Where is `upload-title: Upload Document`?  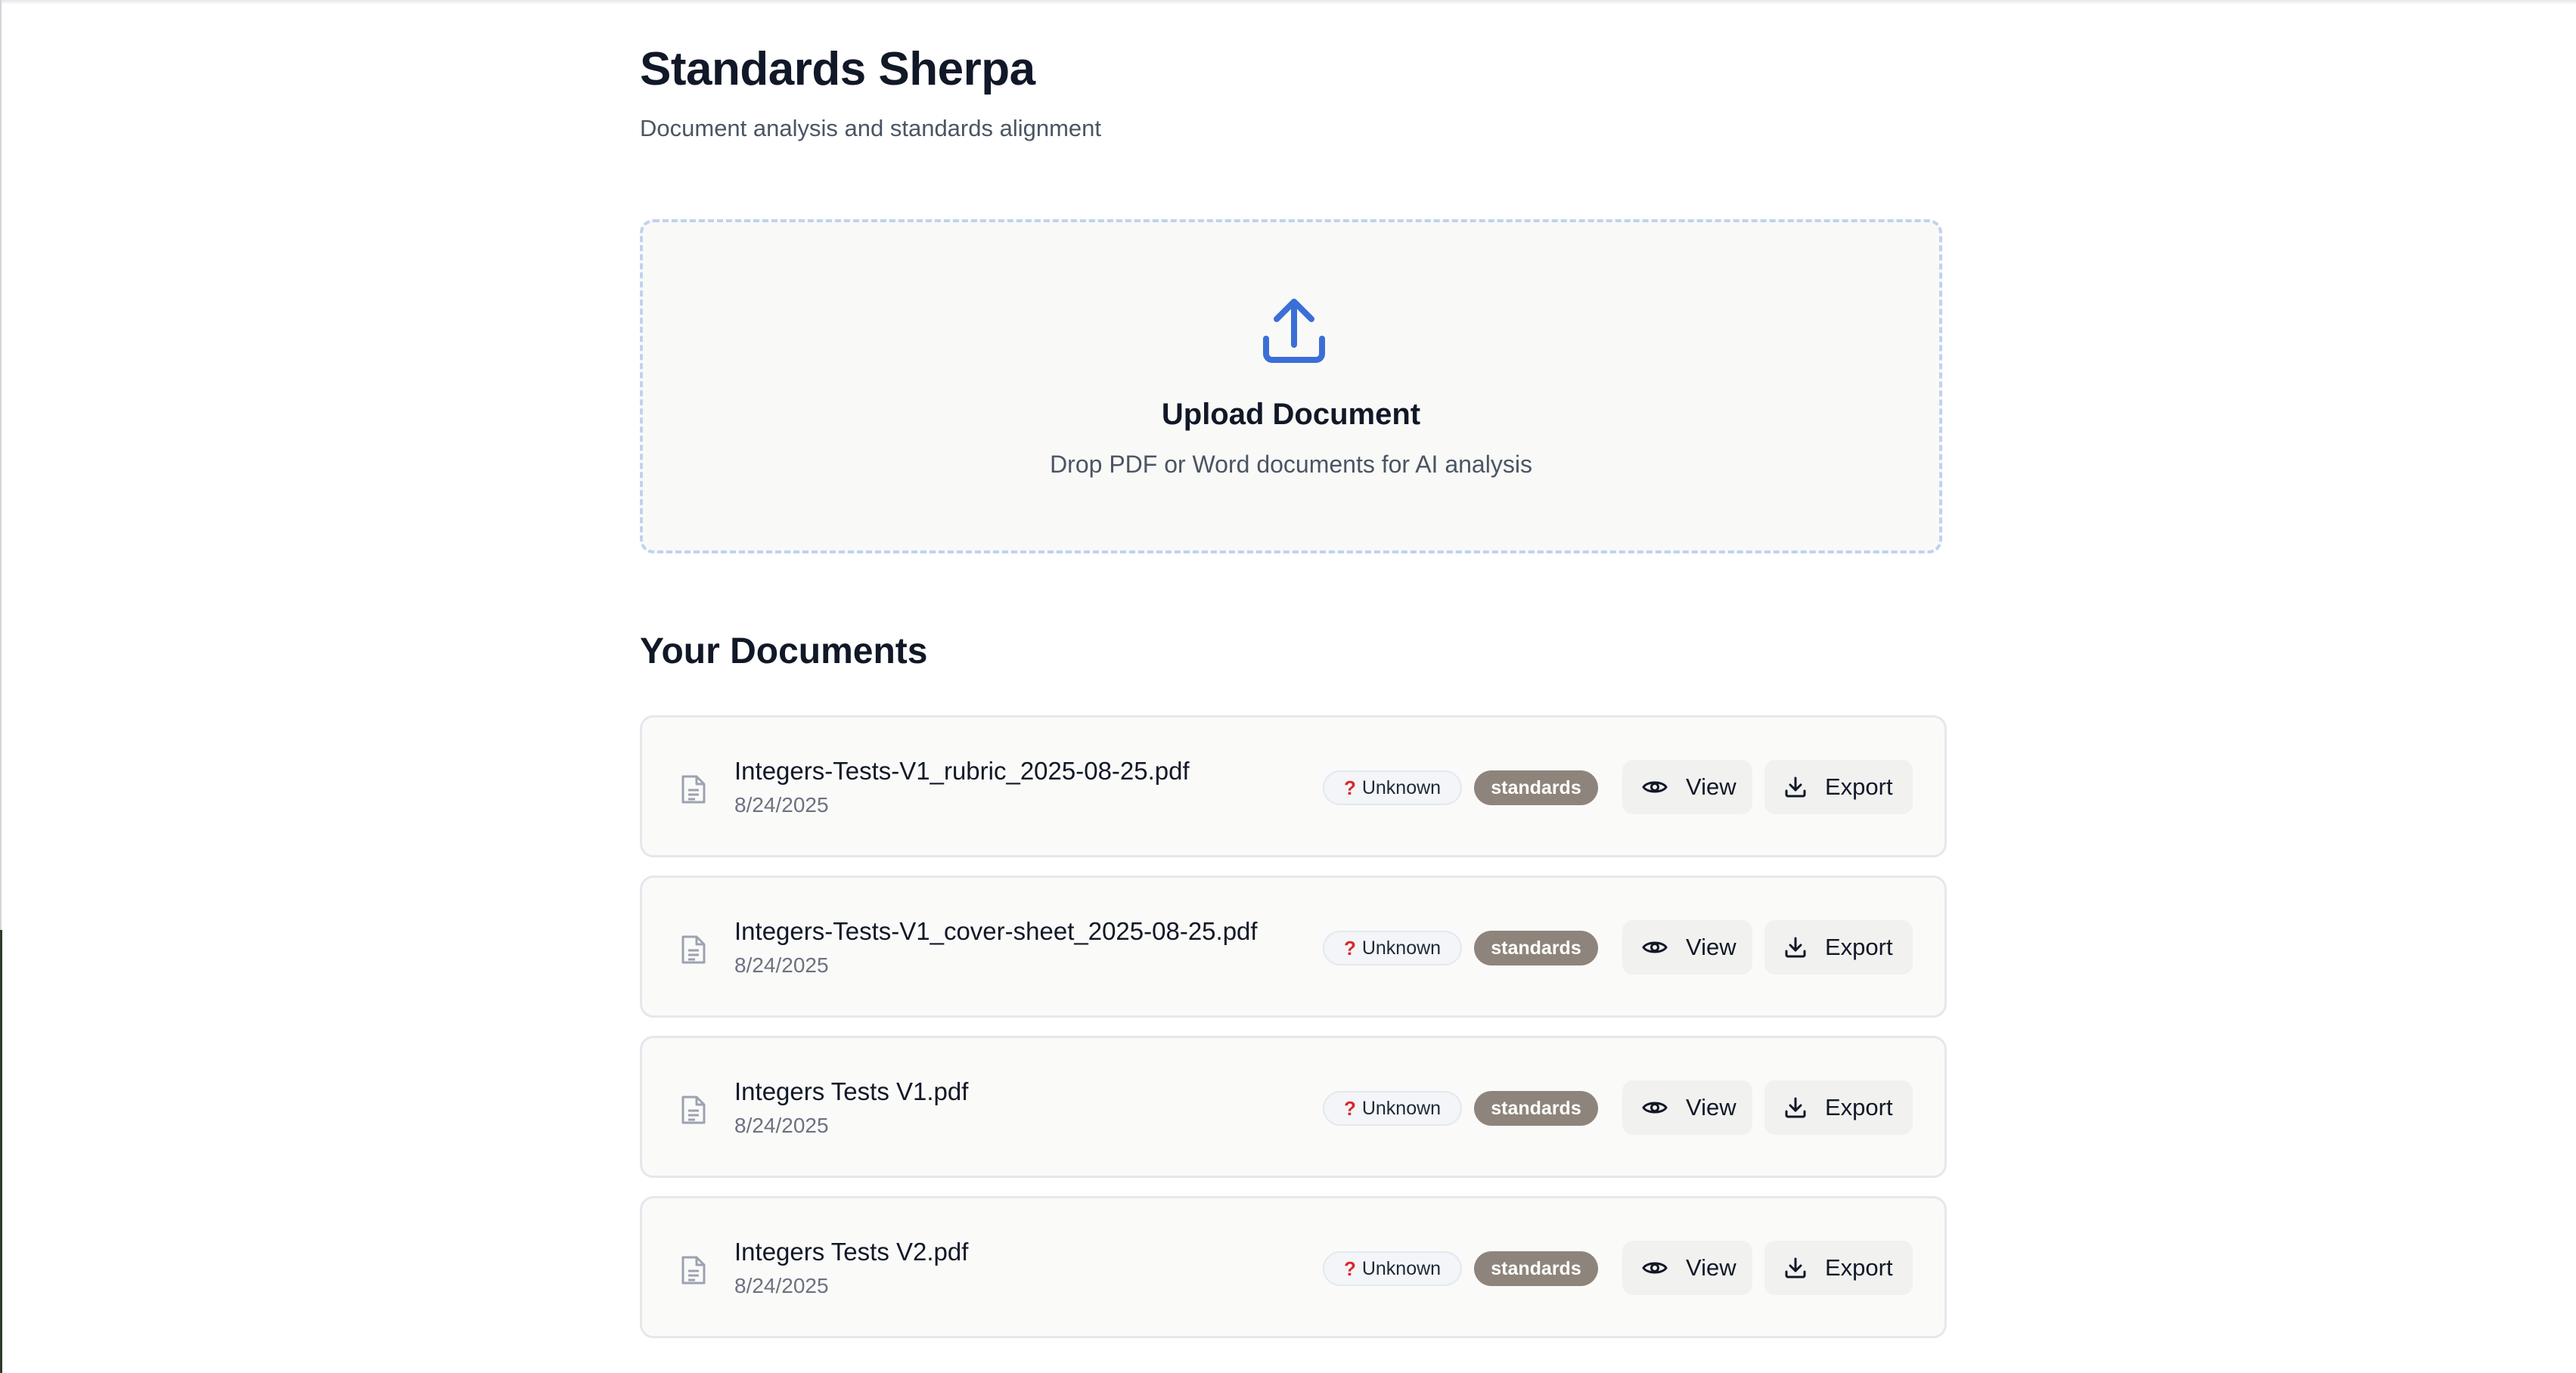 upload-title: Upload Document is located at coordinates (1291, 414).